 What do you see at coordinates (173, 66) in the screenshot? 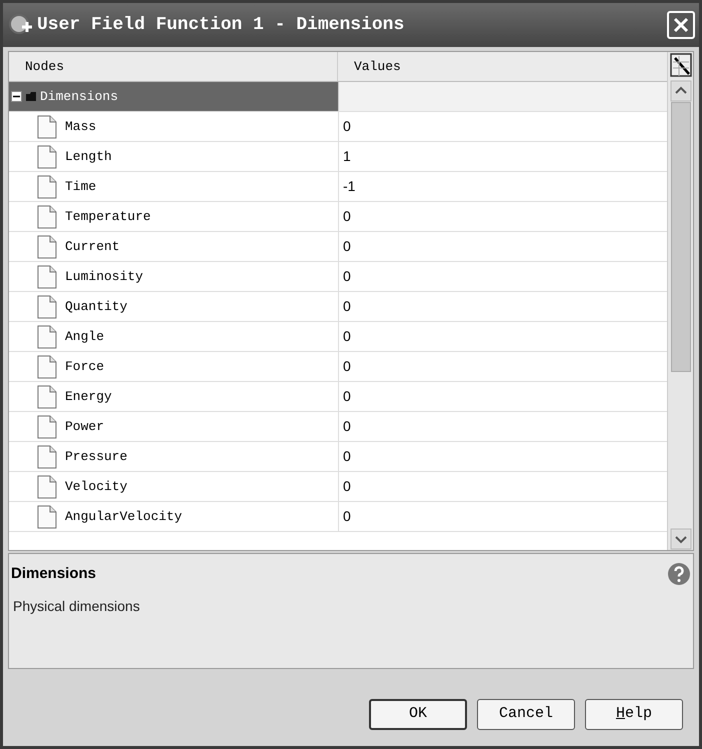
I see `column-header: Nodes` at bounding box center [173, 66].